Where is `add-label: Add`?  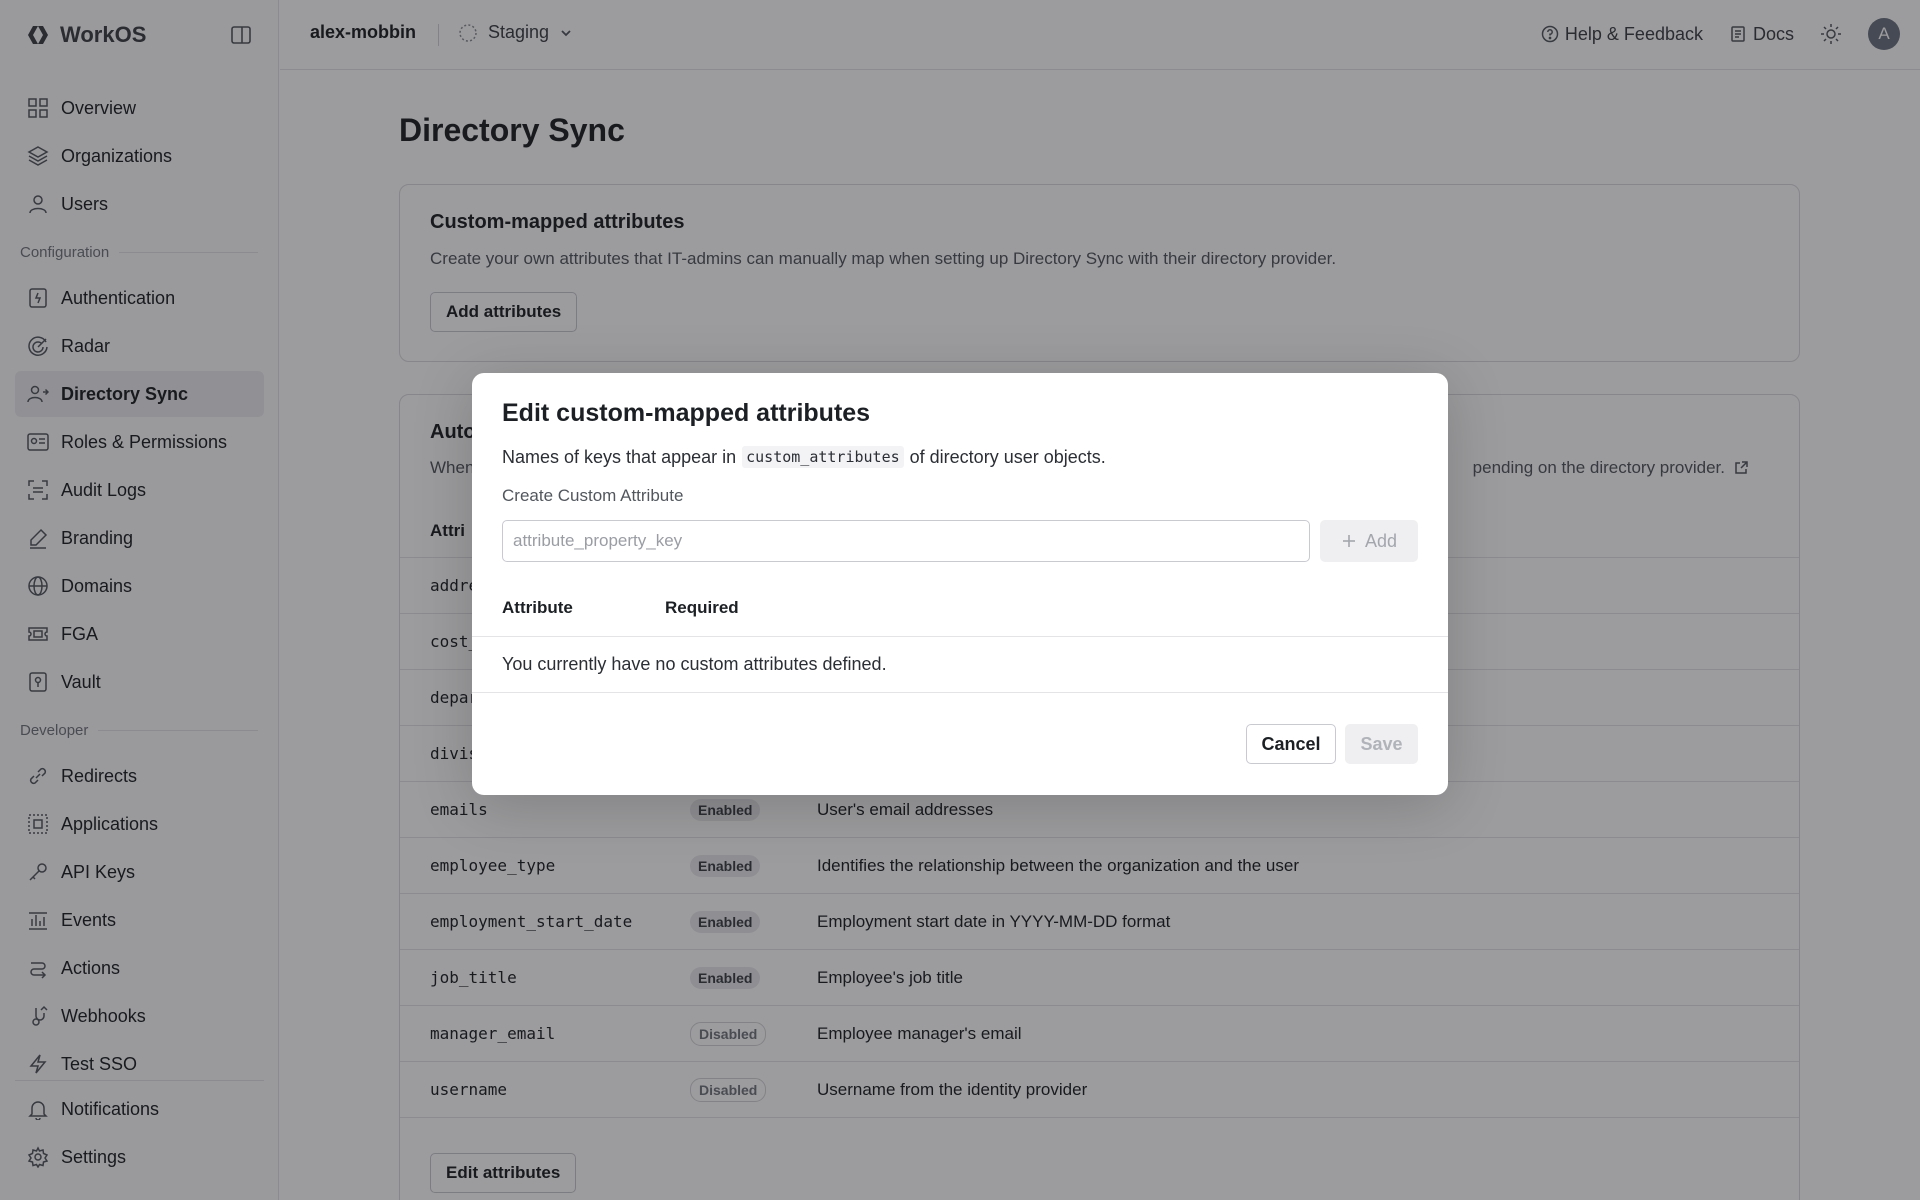 add-label: Add is located at coordinates (1381, 540).